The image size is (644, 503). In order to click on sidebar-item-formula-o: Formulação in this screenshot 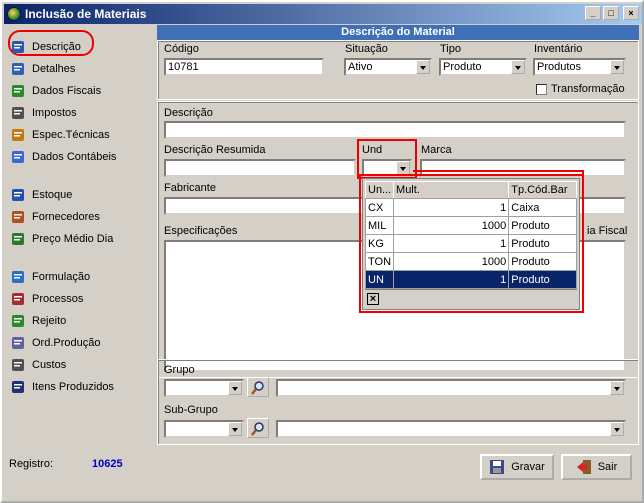, I will do `click(50, 277)`.